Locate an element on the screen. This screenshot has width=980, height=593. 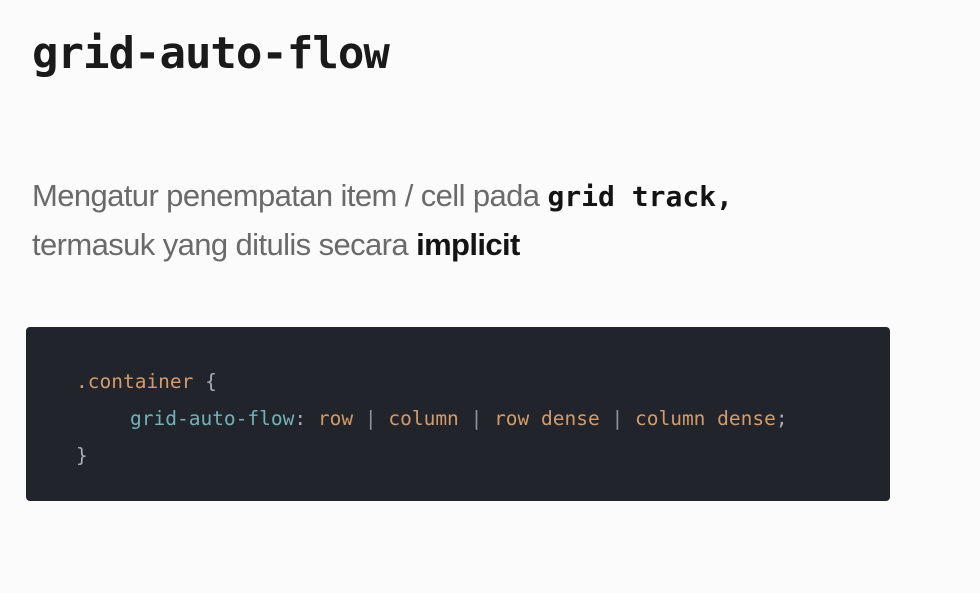
code-value-row: row is located at coordinates (335, 418).